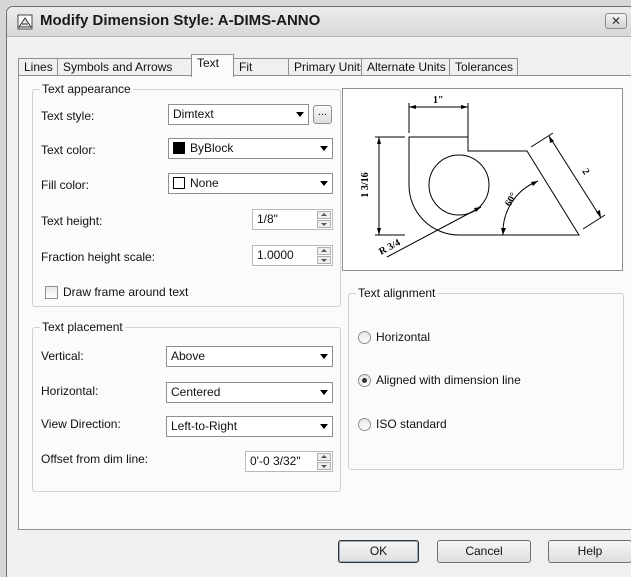  I want to click on dim-right-text: 2, so click(585, 172).